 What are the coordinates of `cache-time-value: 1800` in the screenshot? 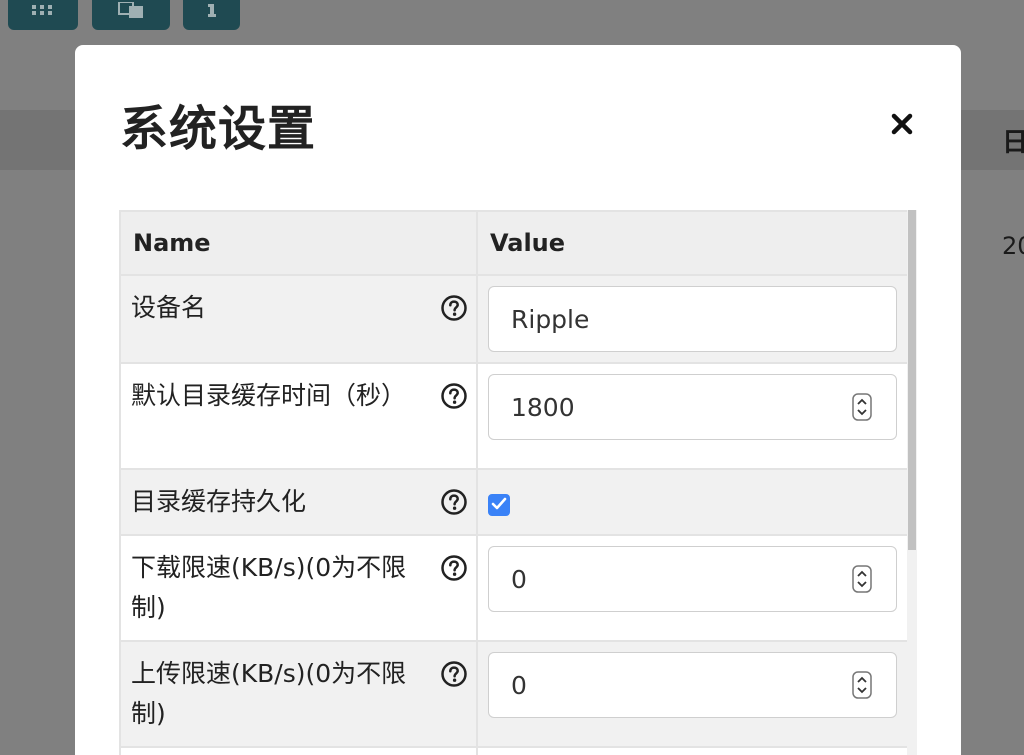 It's located at (543, 407).